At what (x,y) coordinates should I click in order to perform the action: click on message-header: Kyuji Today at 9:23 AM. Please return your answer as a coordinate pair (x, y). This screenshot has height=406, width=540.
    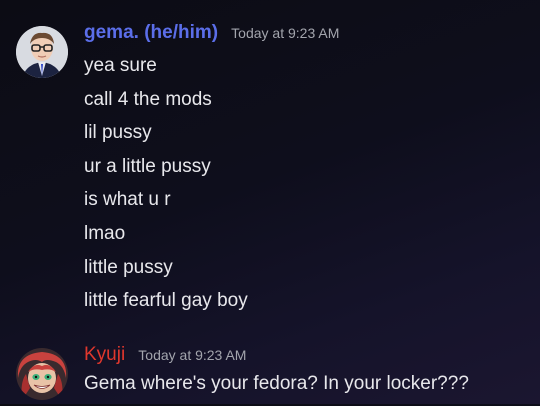
    Looking at the image, I should click on (165, 359).